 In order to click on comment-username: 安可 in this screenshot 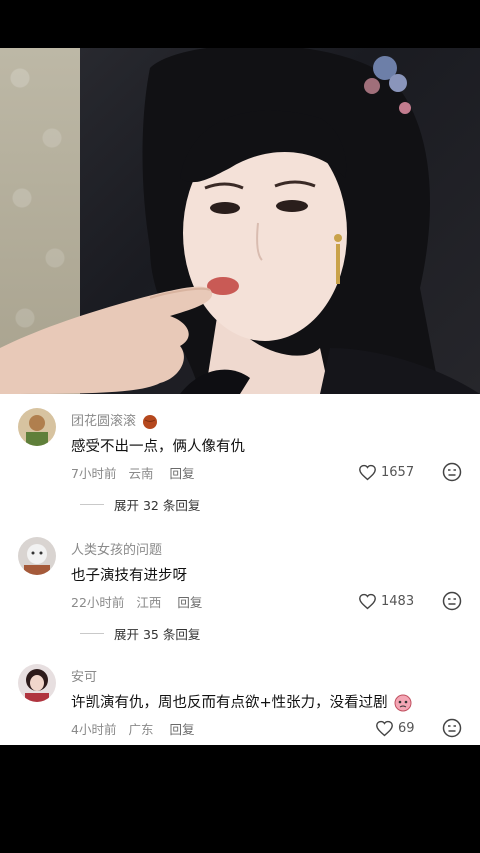, I will do `click(84, 675)`.